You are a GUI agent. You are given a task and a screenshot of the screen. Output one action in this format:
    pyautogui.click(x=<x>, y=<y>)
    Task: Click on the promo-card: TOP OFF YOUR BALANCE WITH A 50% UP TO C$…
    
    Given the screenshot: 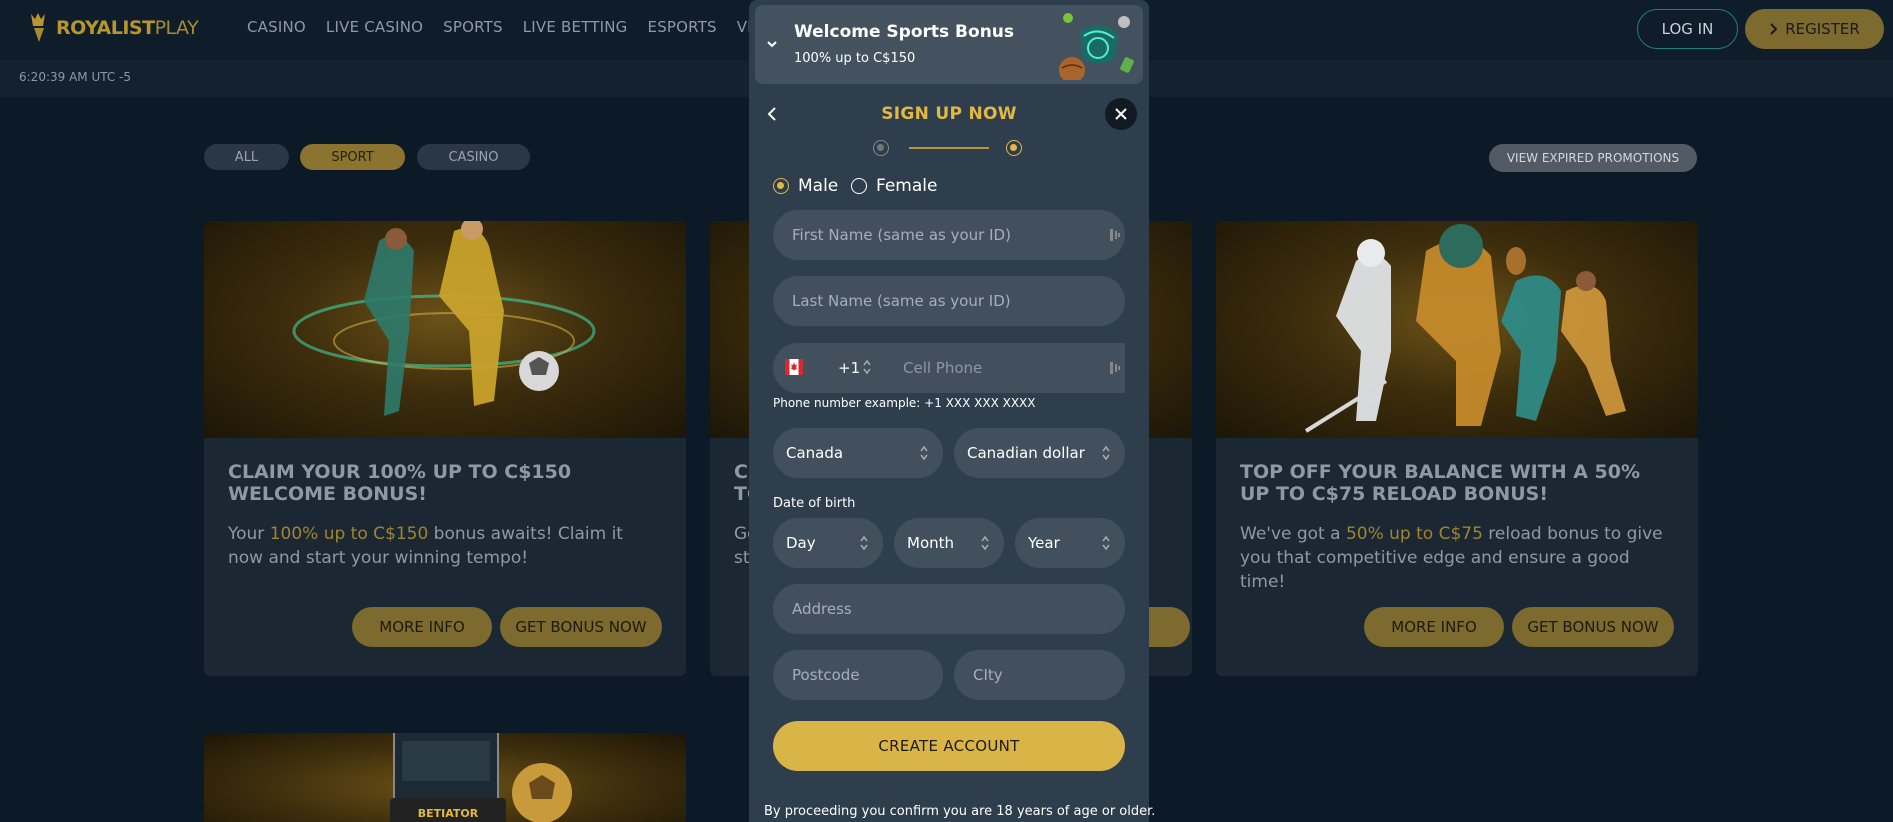 What is the action you would take?
    pyautogui.click(x=1457, y=448)
    